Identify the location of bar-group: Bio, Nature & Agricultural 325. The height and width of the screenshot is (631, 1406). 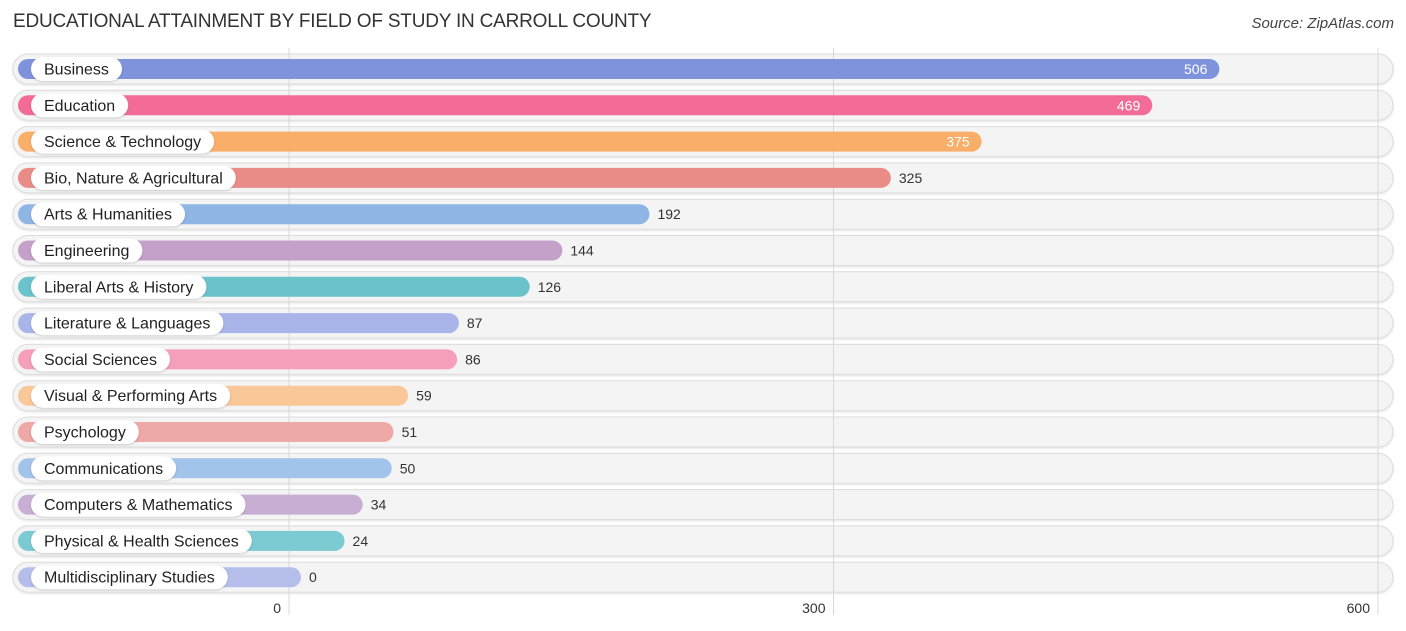
(470, 177).